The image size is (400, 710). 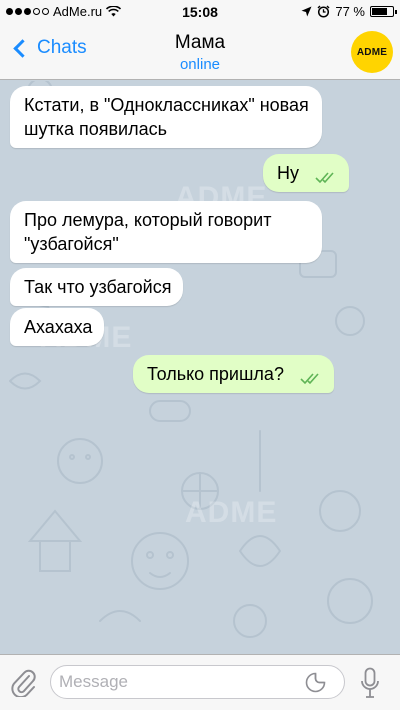 I want to click on incoming-message-bubble: Ахахаха, so click(x=57, y=327).